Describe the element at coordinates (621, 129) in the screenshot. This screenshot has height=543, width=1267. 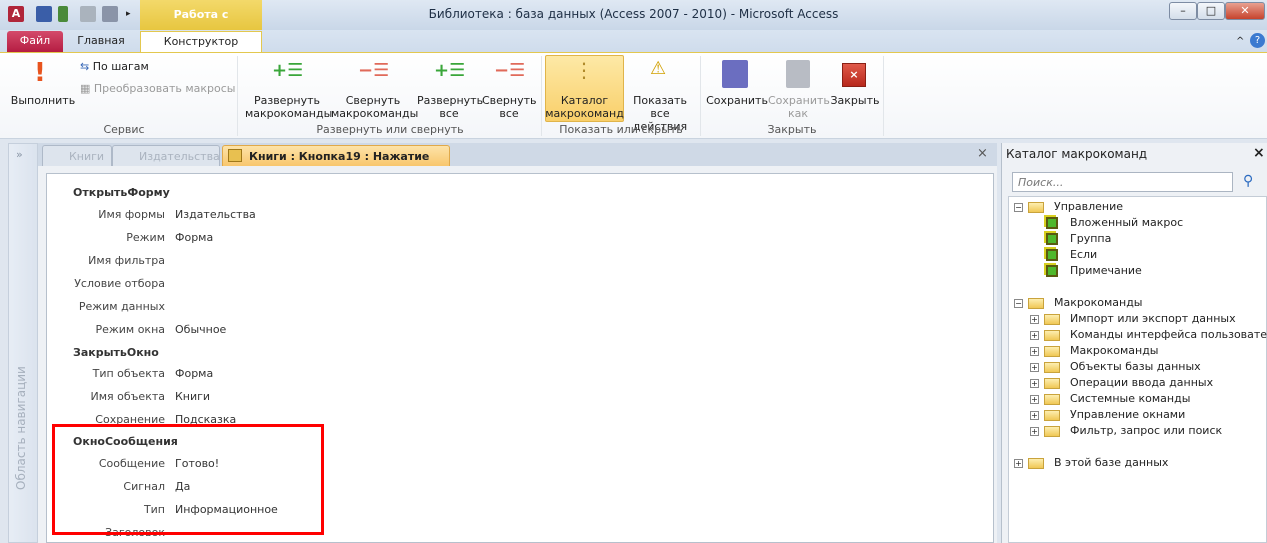
I see `group-show-label: Показать или скрыть` at that location.